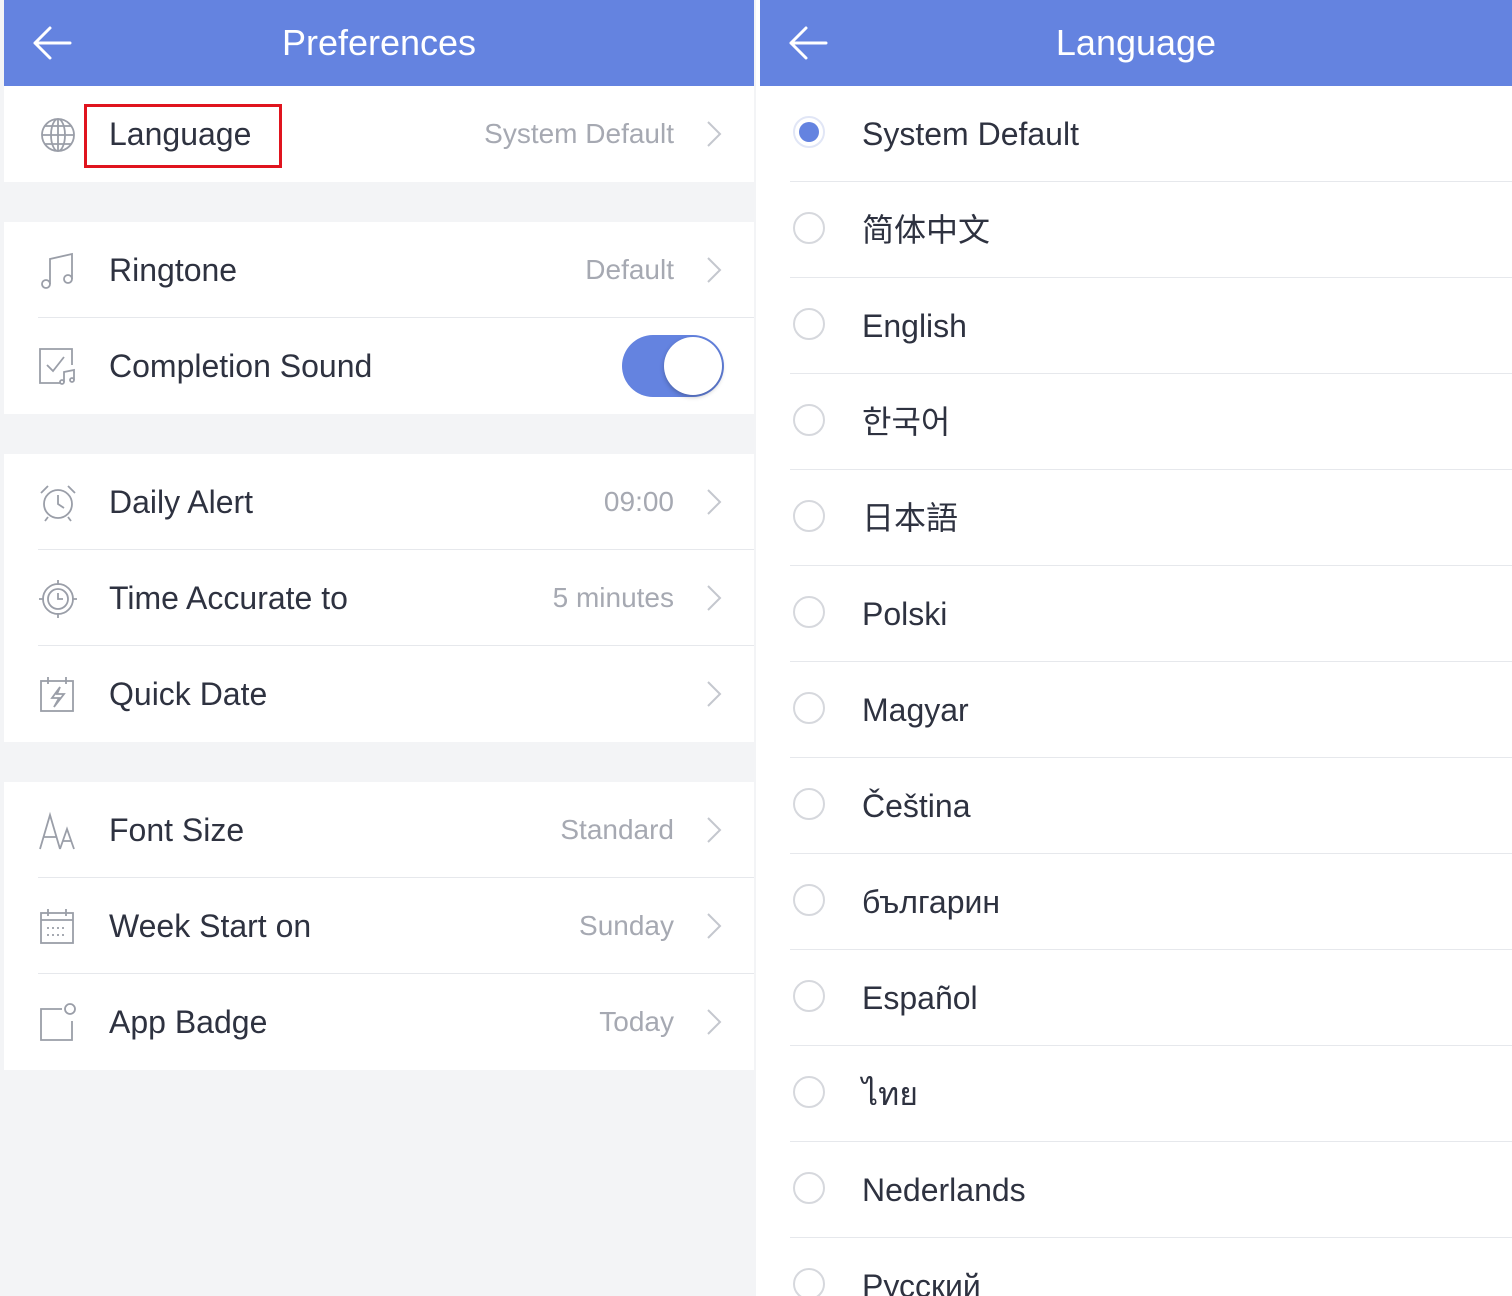 This screenshot has width=1512, height=1296. Describe the element at coordinates (58, 503) in the screenshot. I see `alarm-clock-icon` at that location.